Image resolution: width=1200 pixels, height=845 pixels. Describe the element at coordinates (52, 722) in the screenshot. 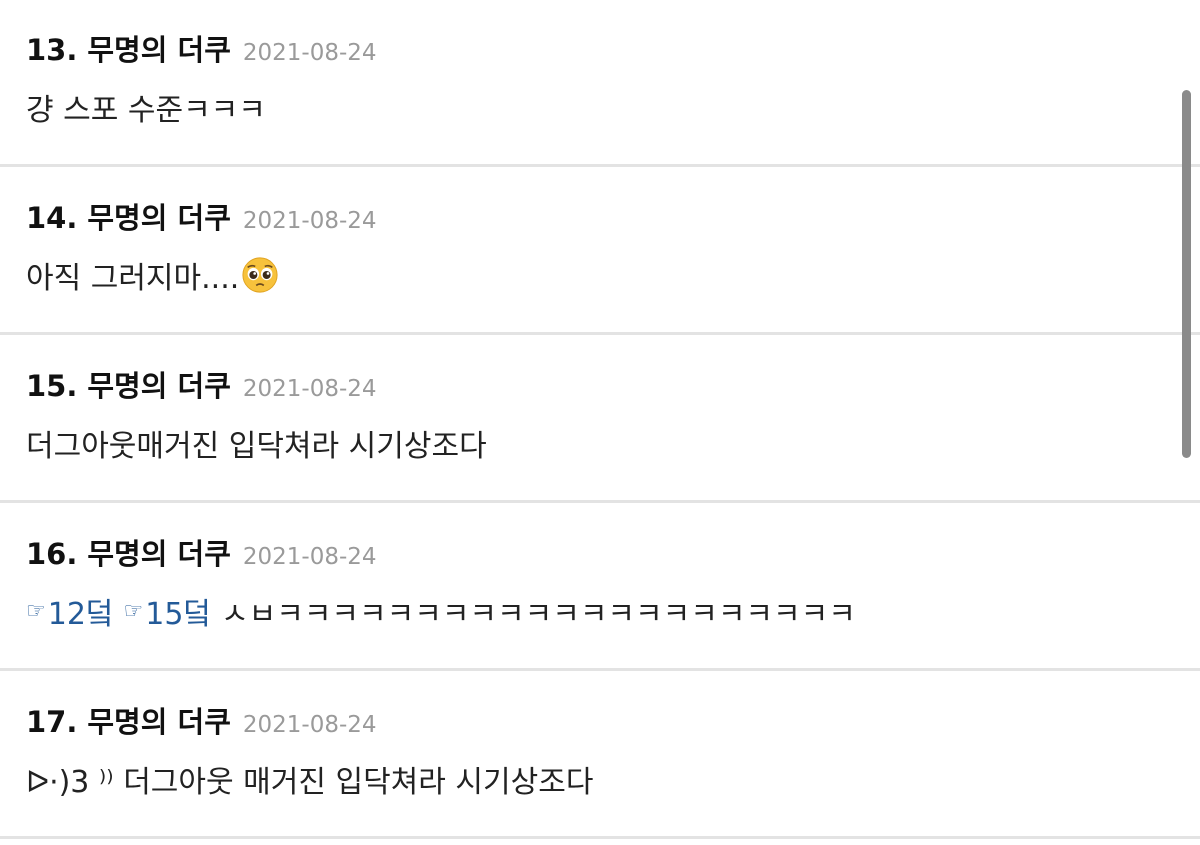

I see `comment-number: 17.` at that location.